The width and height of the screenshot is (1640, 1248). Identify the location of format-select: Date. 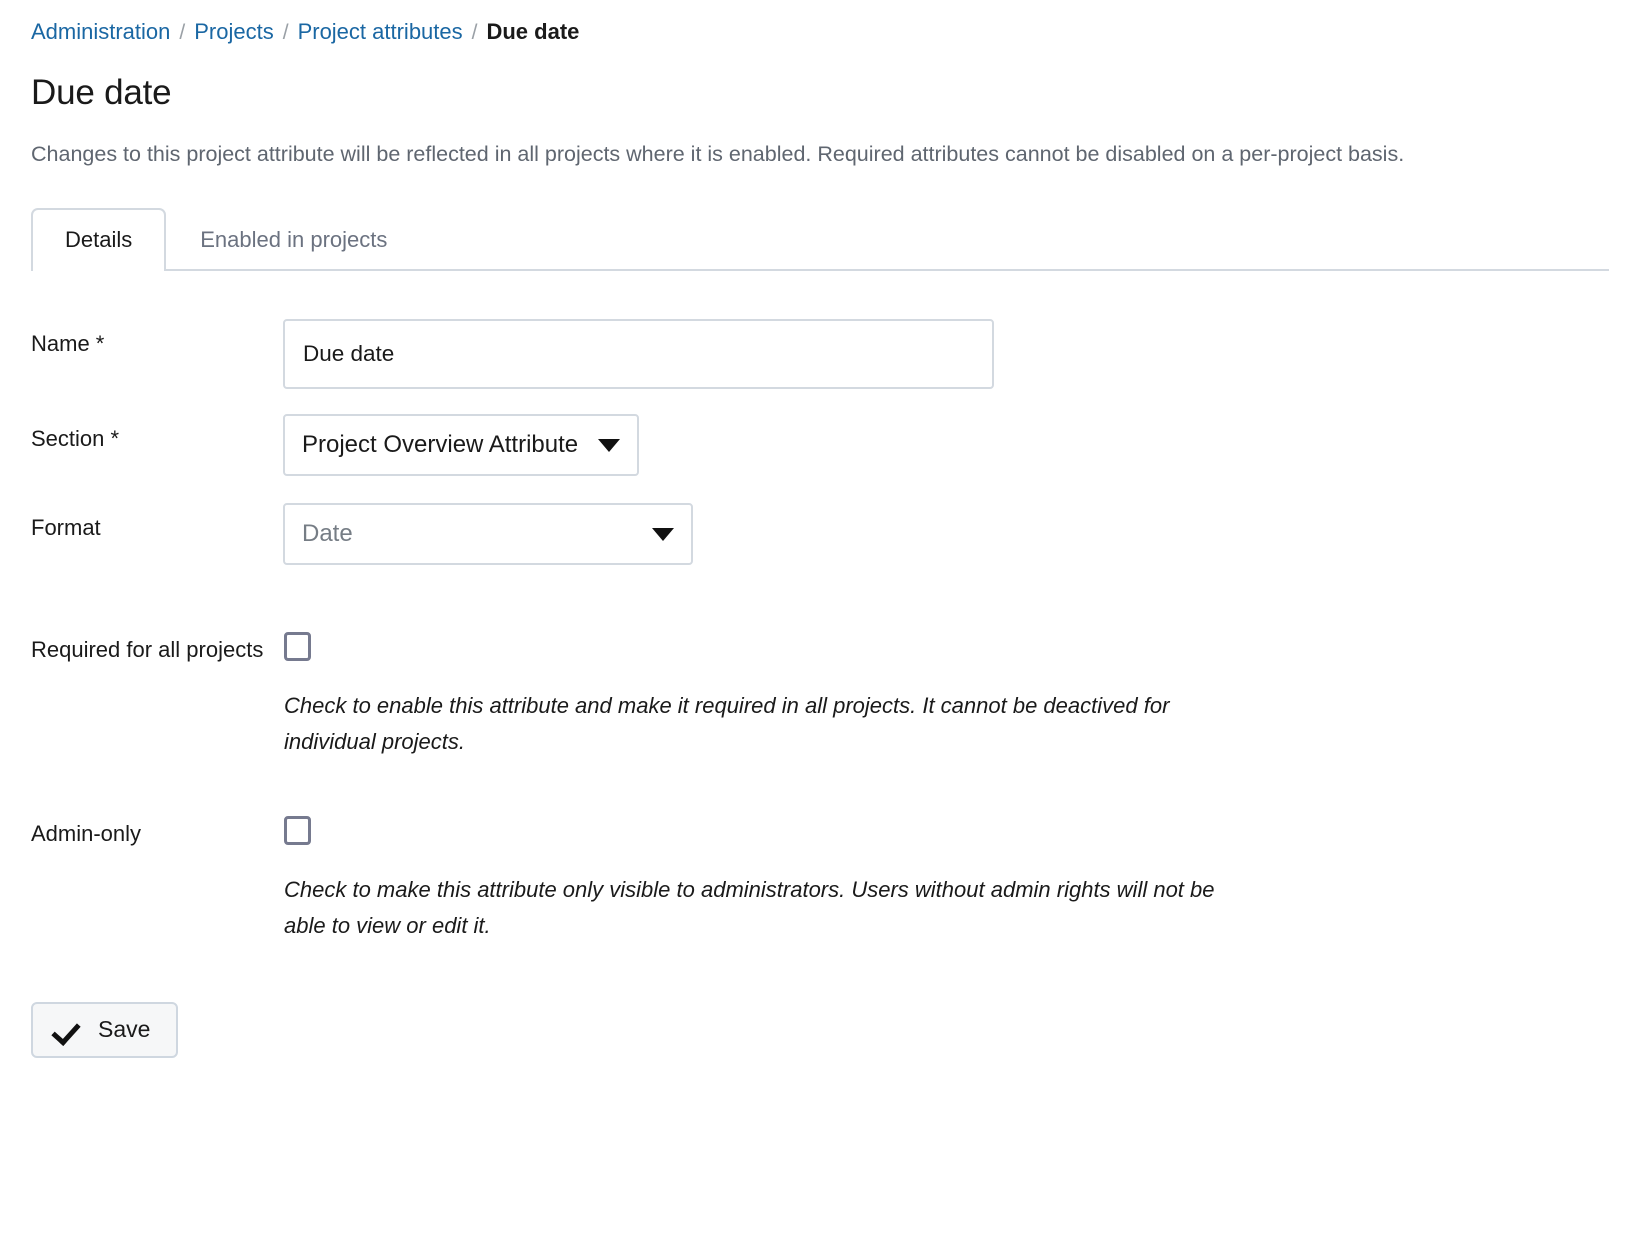
(488, 534).